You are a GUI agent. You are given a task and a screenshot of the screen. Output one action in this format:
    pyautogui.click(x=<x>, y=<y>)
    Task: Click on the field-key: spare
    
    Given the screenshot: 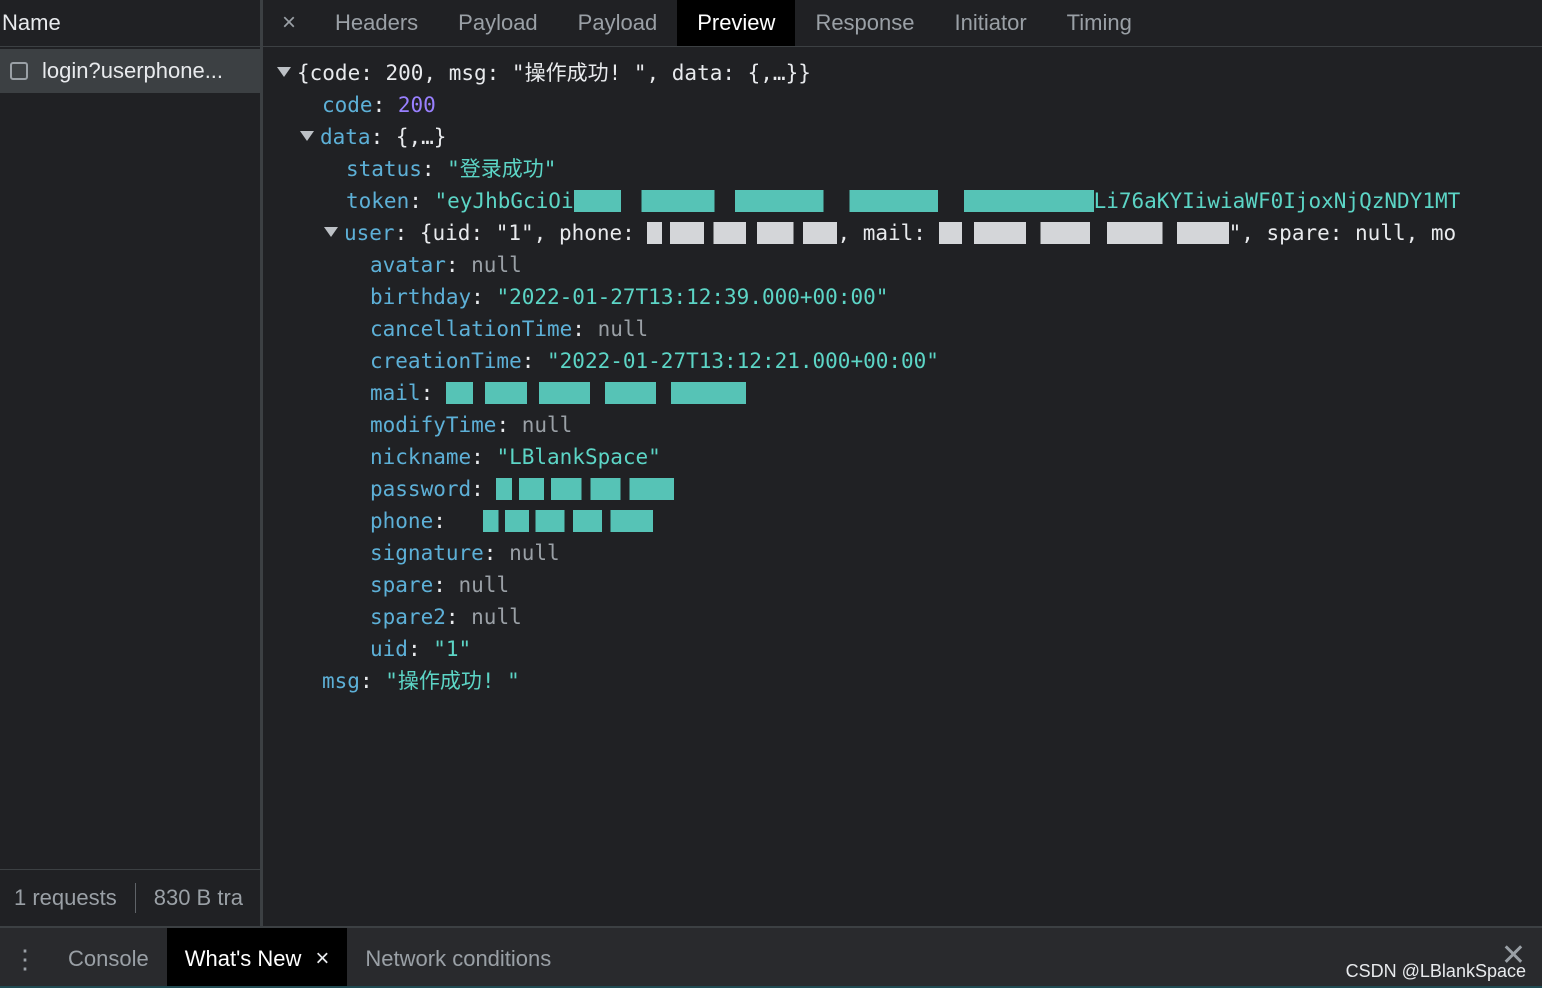 What is the action you would take?
    pyautogui.click(x=402, y=585)
    